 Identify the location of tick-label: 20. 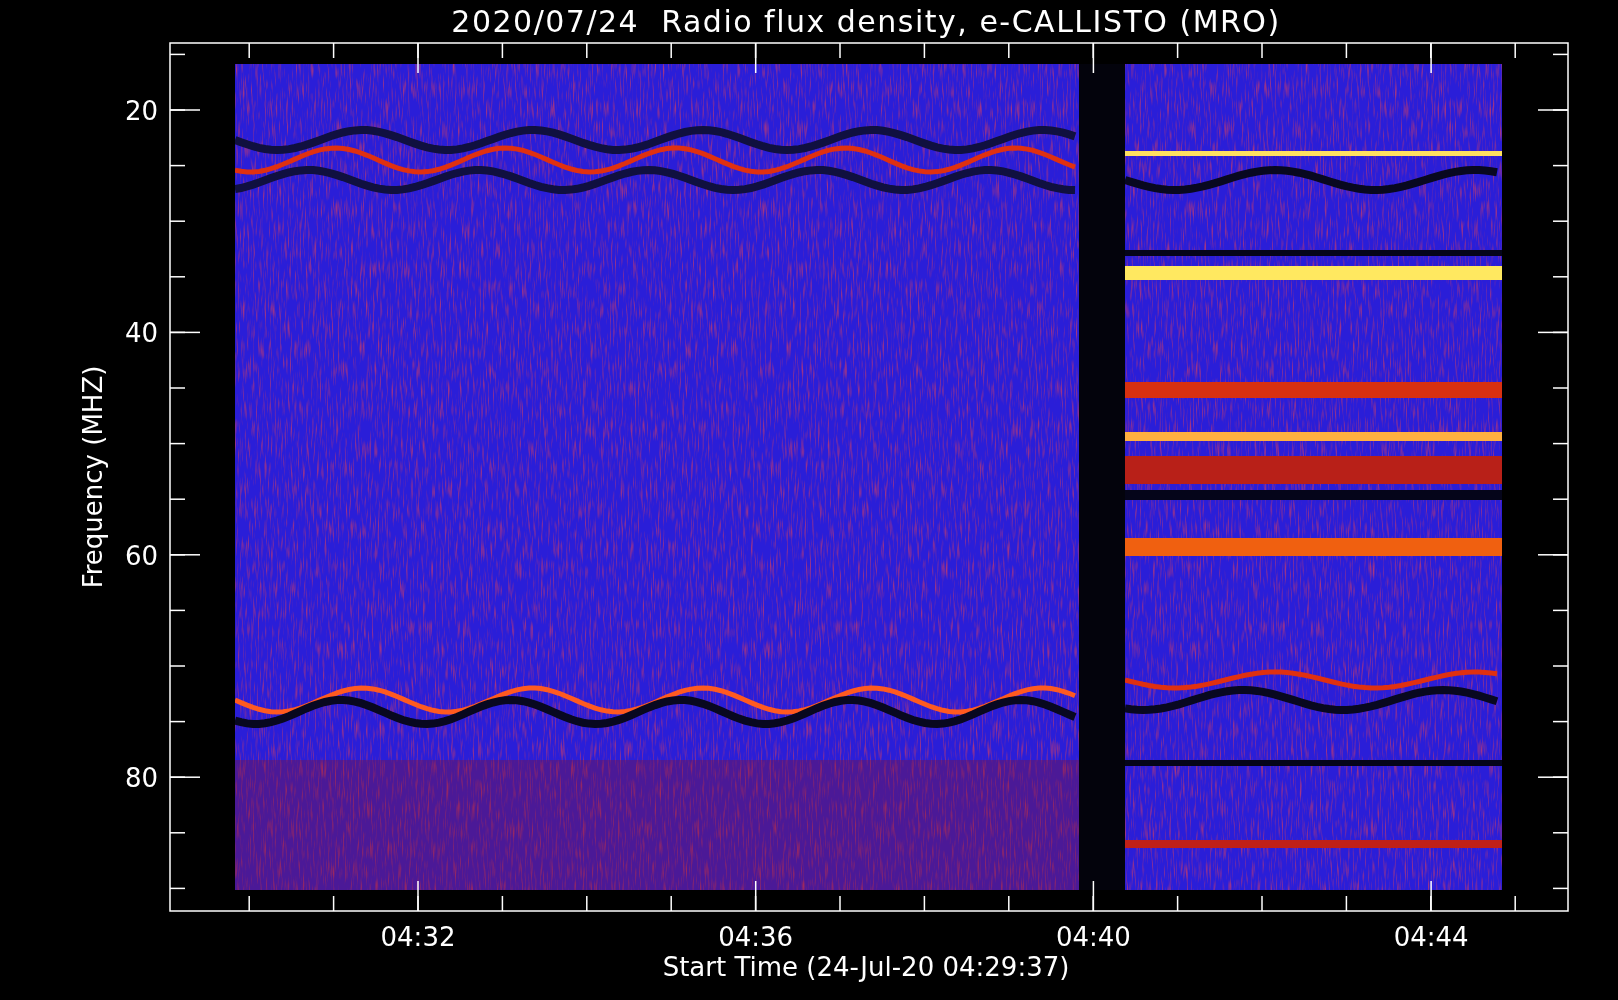
(141, 111).